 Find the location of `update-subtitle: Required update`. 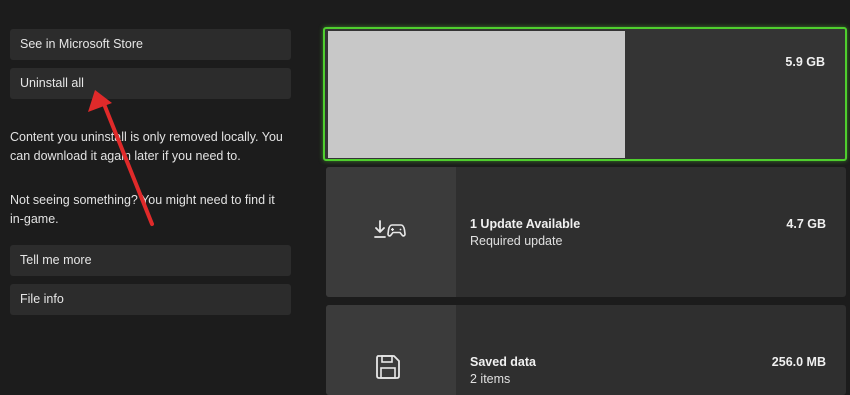

update-subtitle: Required update is located at coordinates (516, 241).